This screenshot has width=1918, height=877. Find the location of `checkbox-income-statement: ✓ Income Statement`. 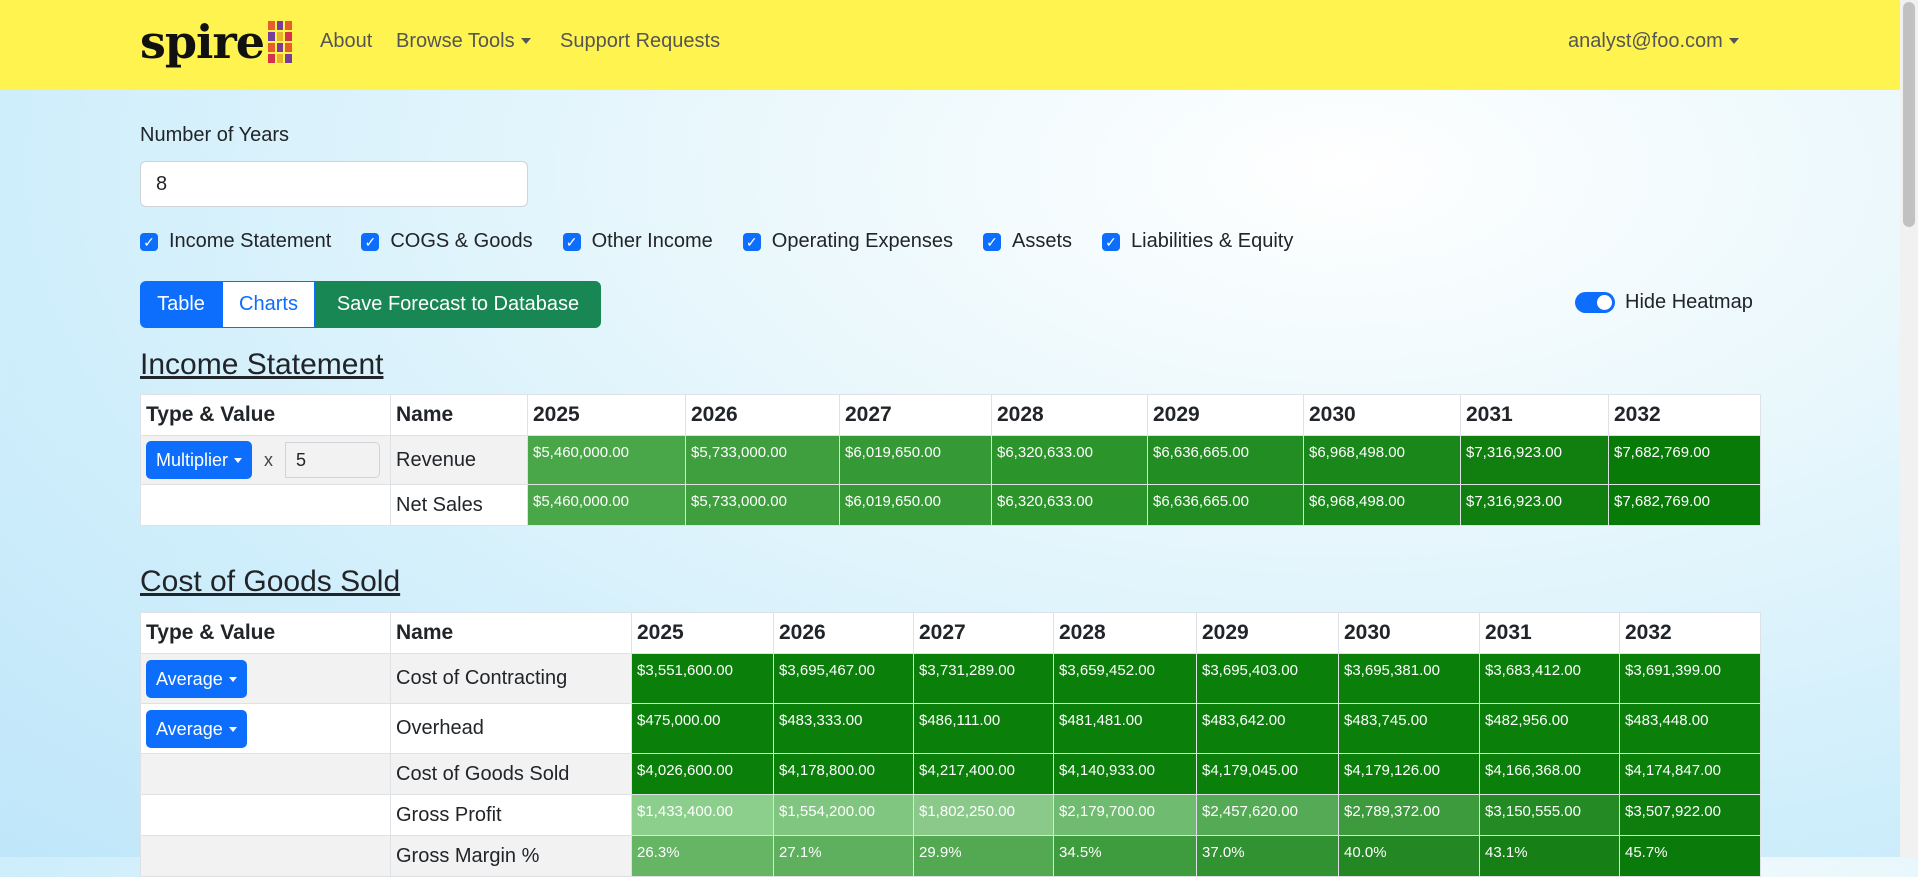

checkbox-income-statement: ✓ Income Statement is located at coordinates (235, 241).